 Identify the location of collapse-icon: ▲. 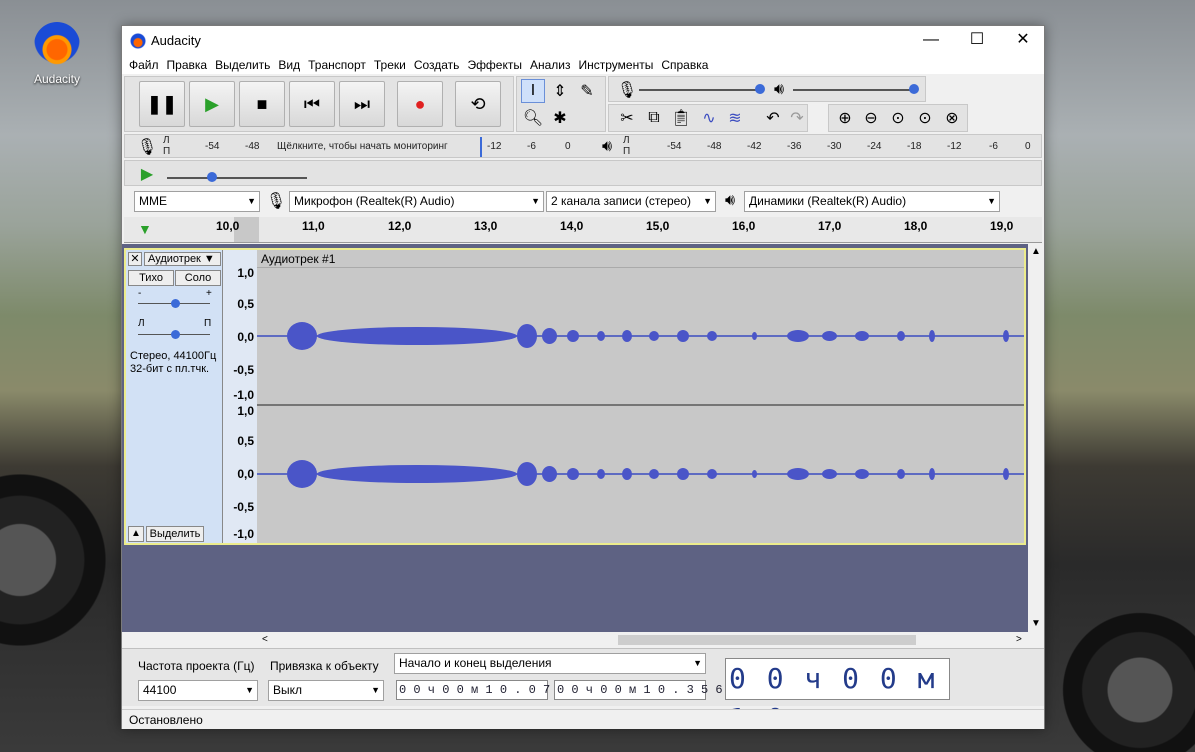
(136, 533).